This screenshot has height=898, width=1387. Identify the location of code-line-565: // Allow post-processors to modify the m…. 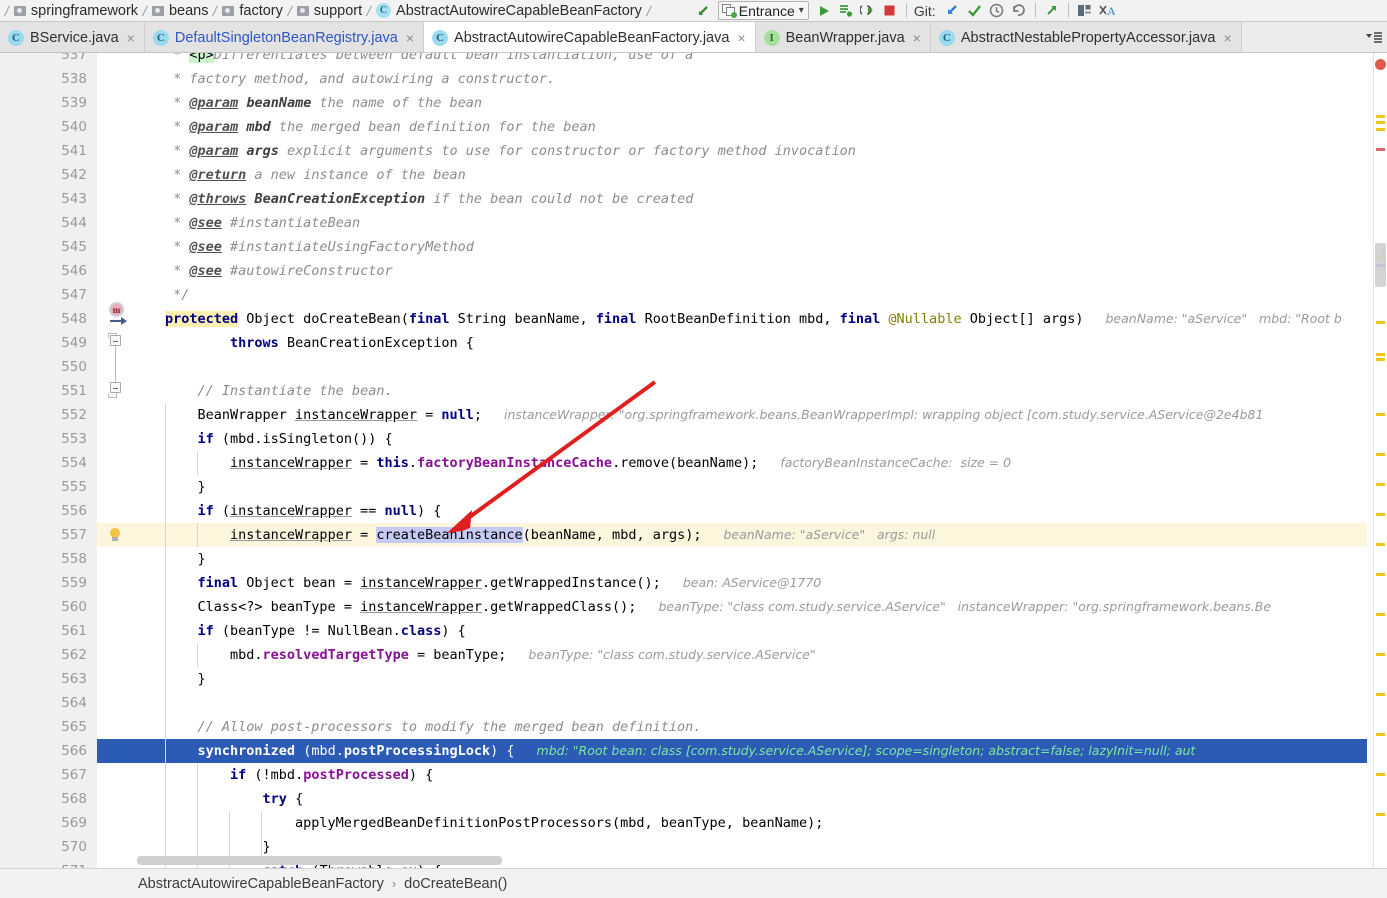
(752, 727).